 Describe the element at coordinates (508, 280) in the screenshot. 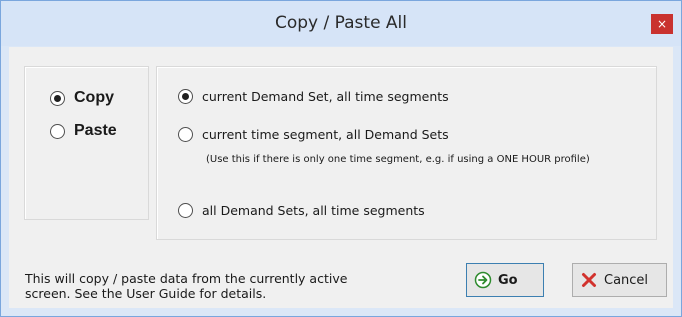

I see `go-label: Go` at that location.